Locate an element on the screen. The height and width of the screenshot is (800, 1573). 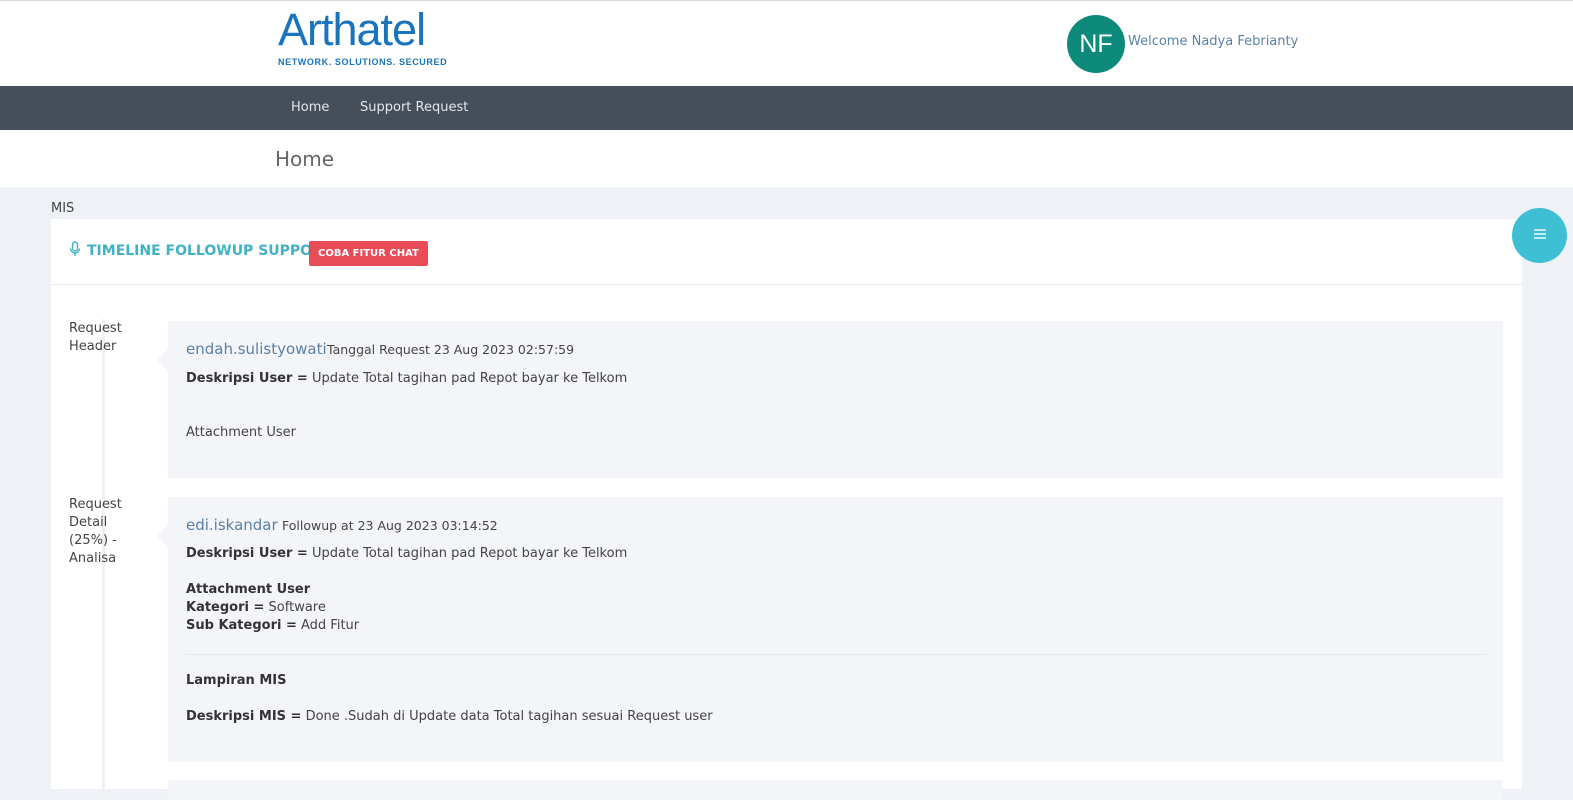
mis-description-label: Deskripsi MIS = is located at coordinates (244, 716).